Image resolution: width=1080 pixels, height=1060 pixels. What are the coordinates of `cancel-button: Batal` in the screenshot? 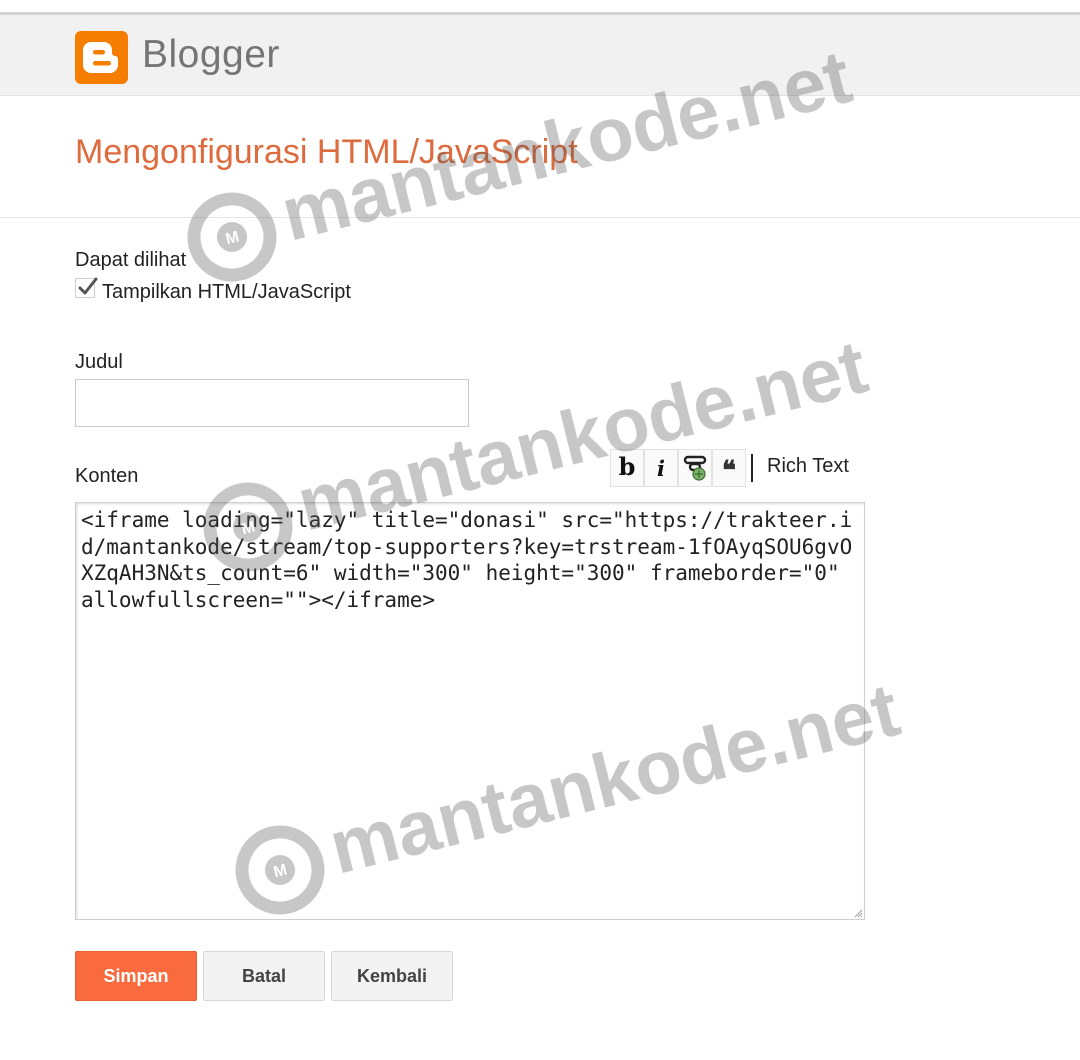 It's located at (264, 976).